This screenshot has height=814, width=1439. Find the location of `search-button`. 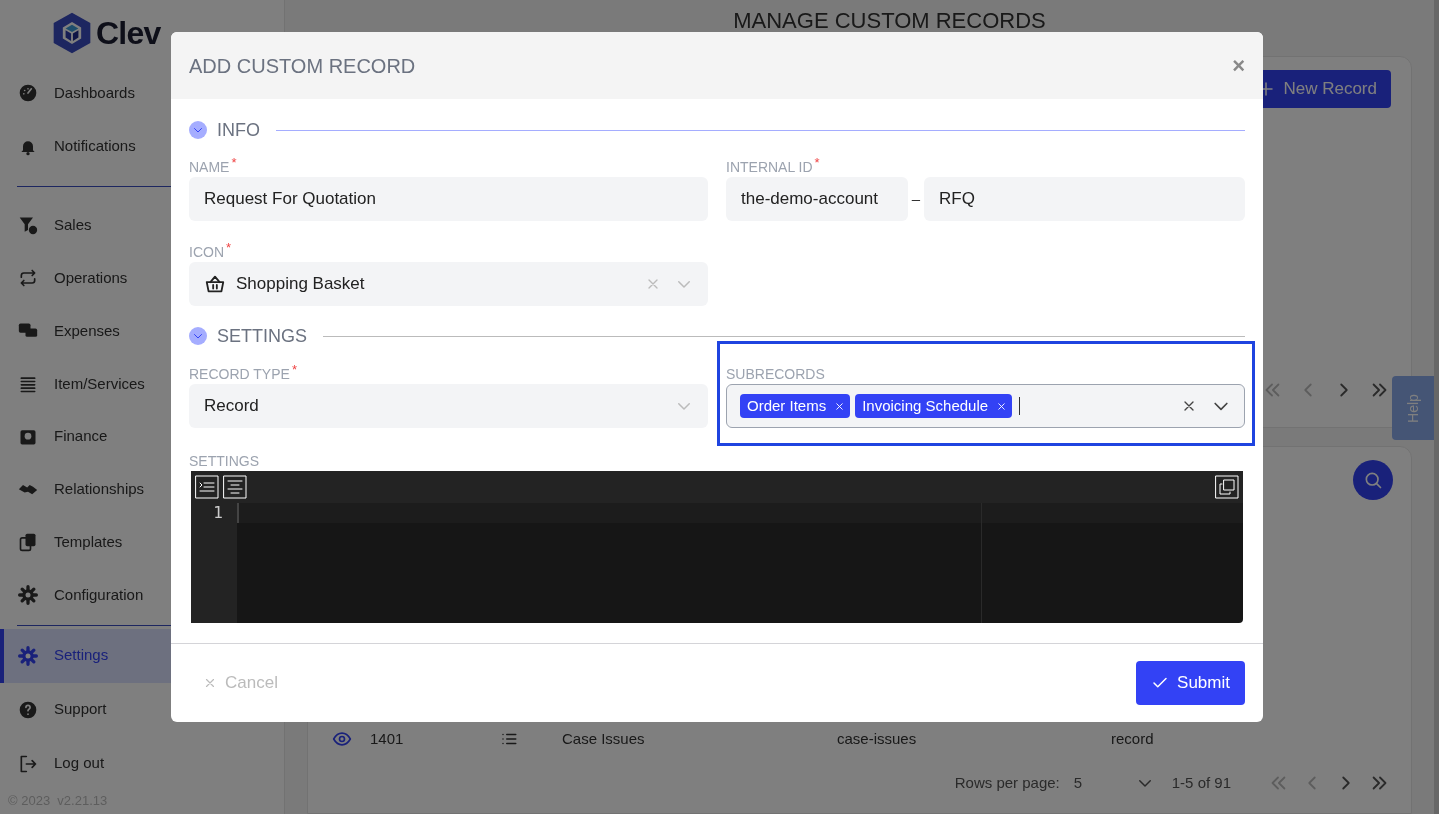

search-button is located at coordinates (1373, 480).